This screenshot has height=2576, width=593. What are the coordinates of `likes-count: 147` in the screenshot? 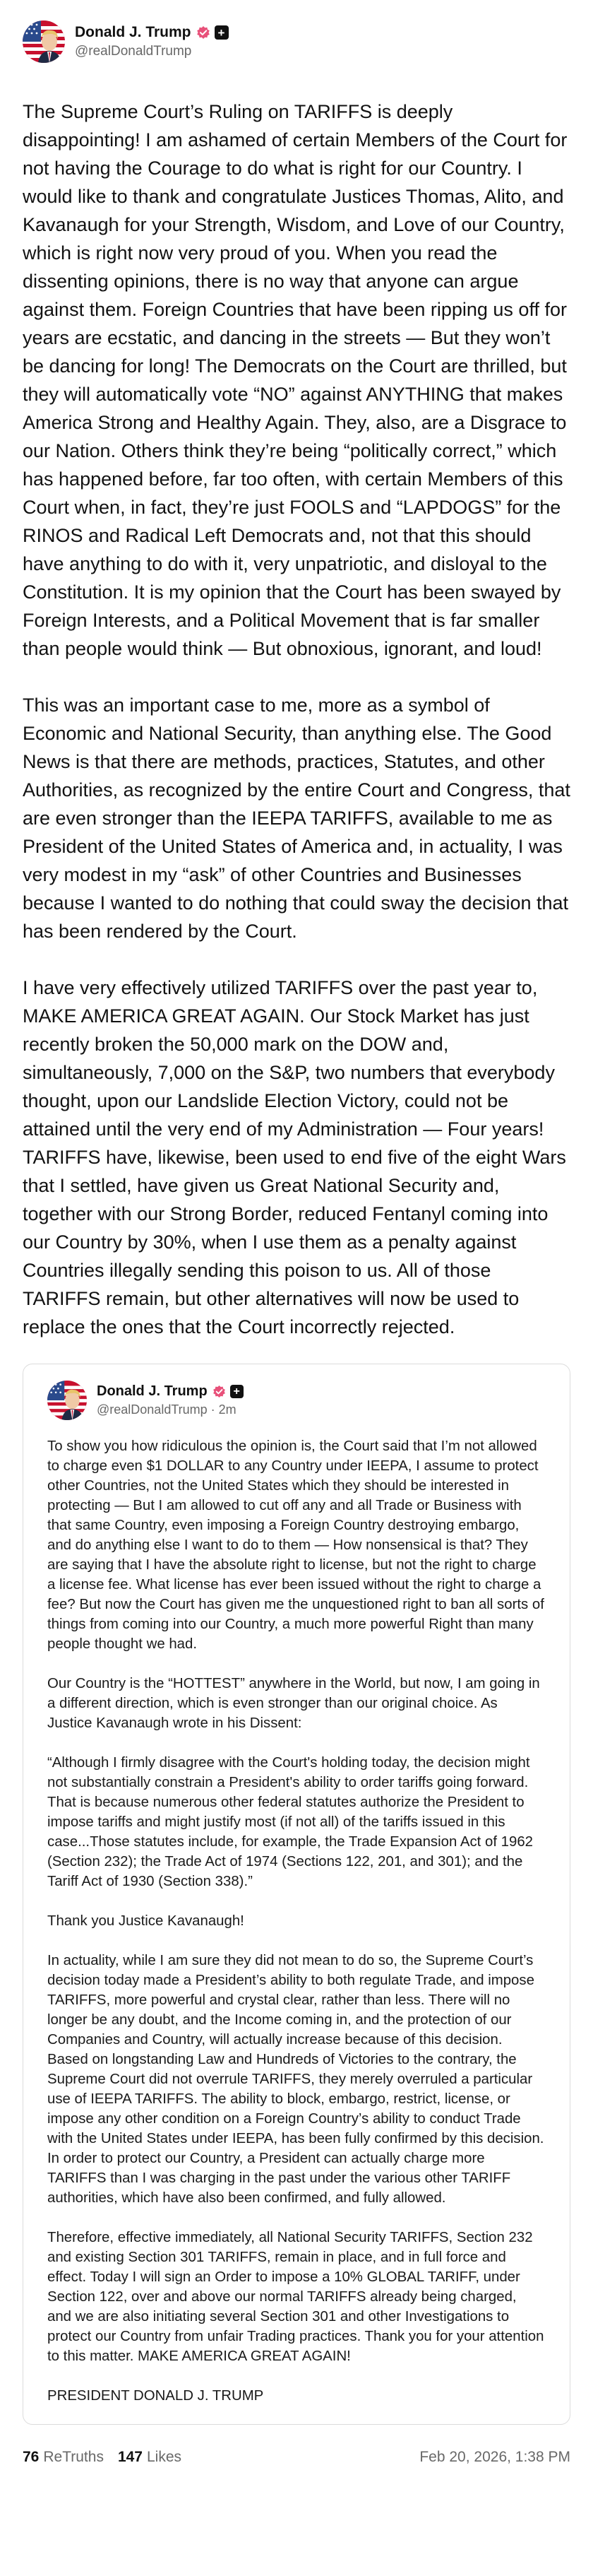 It's located at (130, 2457).